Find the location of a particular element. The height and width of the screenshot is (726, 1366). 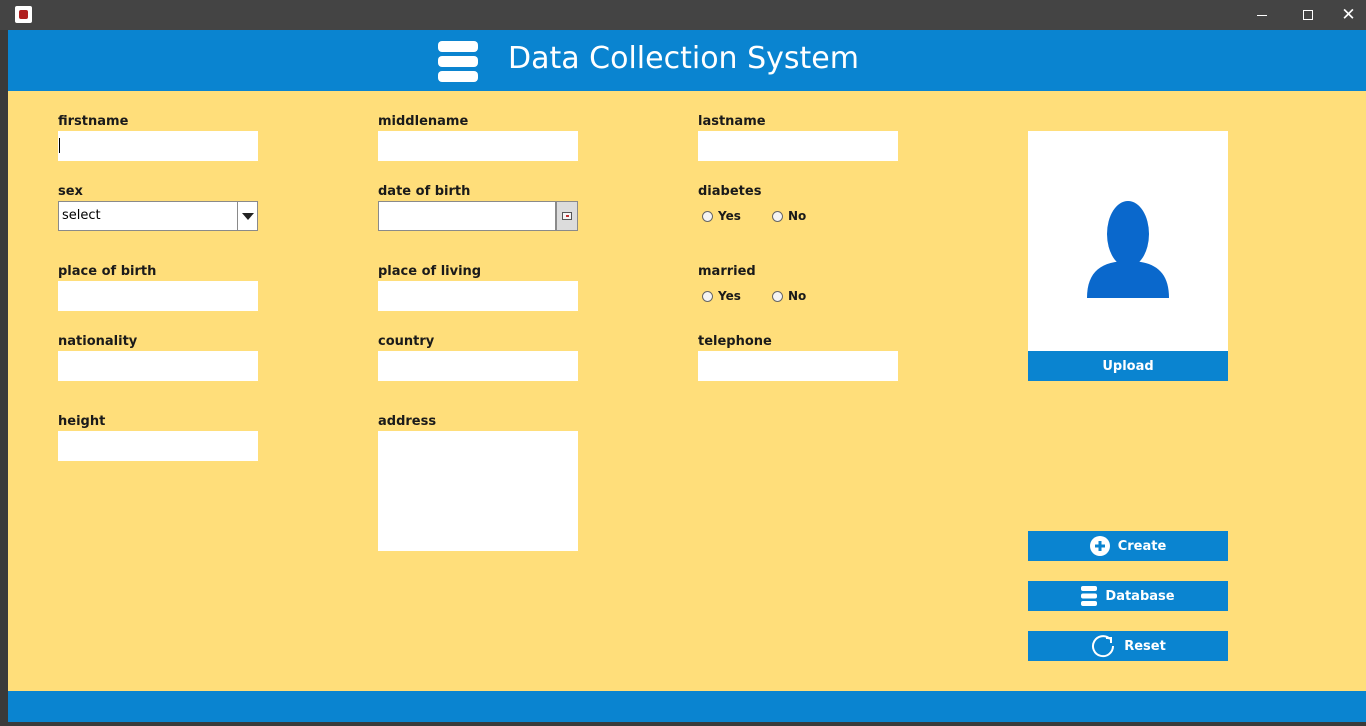

maximize-icon is located at coordinates (1308, 15).